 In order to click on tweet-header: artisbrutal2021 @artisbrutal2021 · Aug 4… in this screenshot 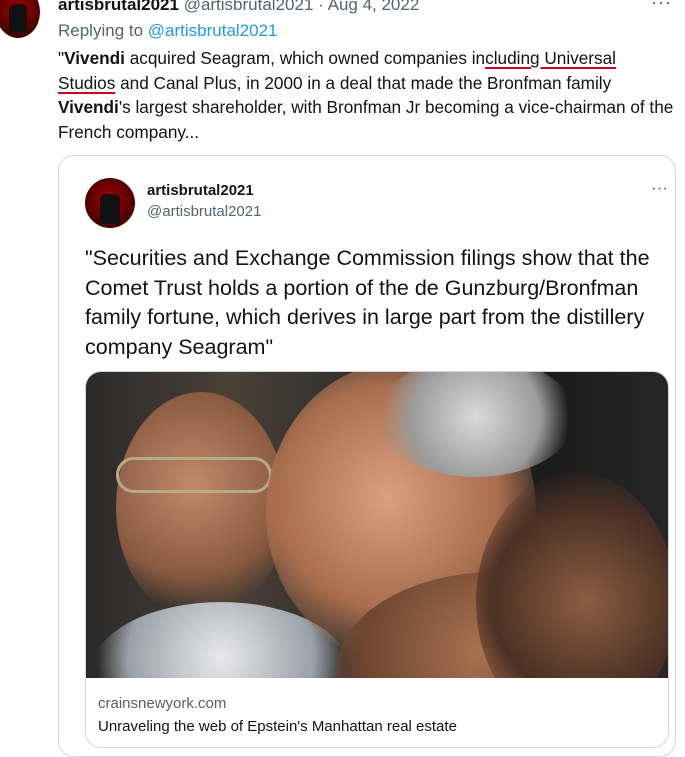, I will do `click(238, 8)`.